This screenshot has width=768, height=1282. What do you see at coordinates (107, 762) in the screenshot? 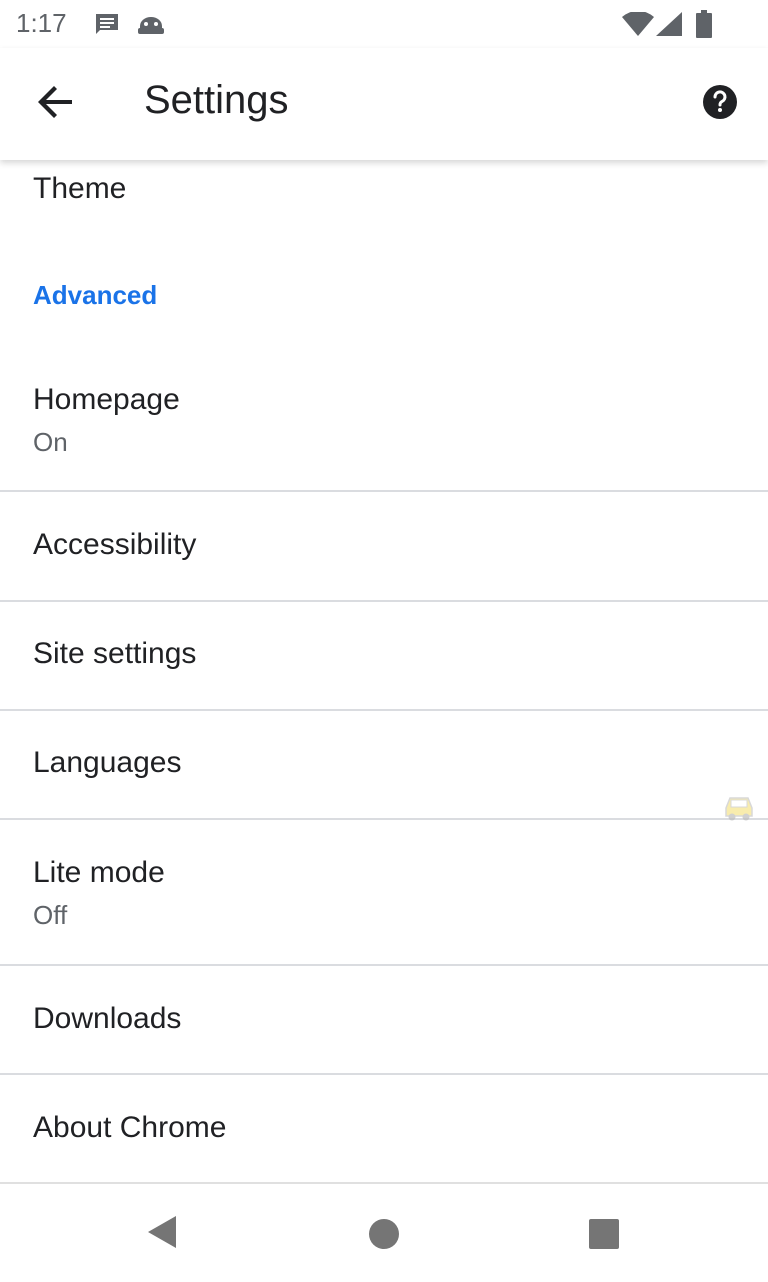
I see `row-title-languages: Languages` at bounding box center [107, 762].